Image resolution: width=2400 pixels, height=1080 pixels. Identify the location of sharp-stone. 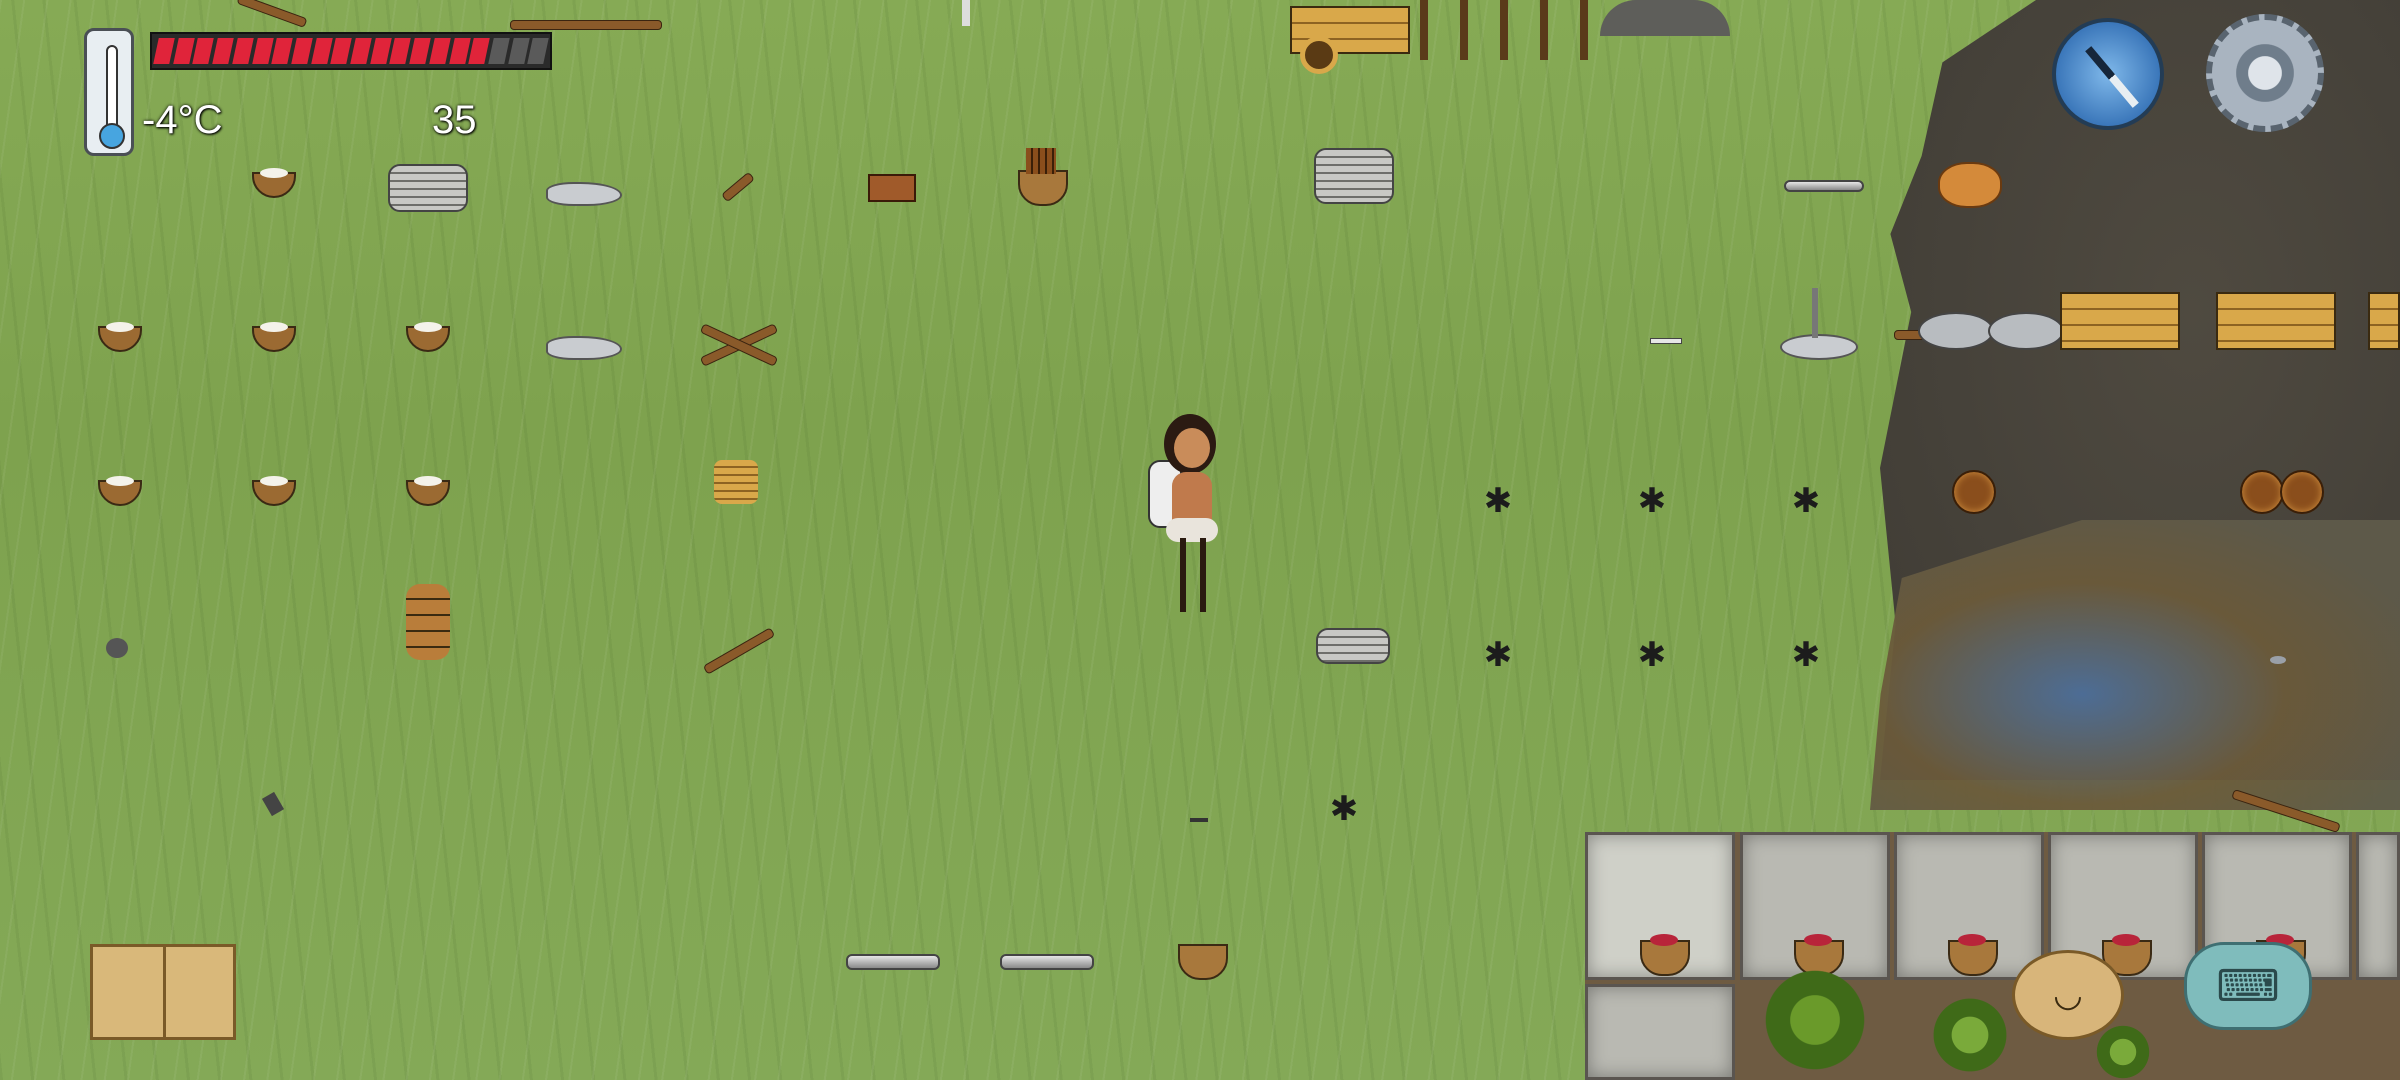
(273, 804).